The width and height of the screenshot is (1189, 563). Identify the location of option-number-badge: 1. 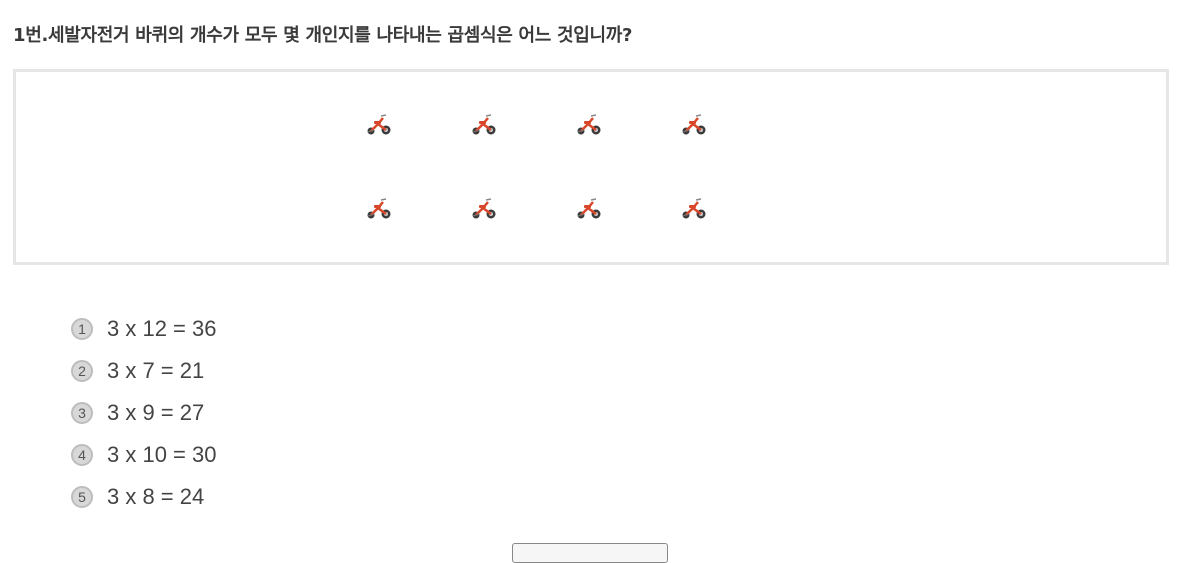
(82, 329).